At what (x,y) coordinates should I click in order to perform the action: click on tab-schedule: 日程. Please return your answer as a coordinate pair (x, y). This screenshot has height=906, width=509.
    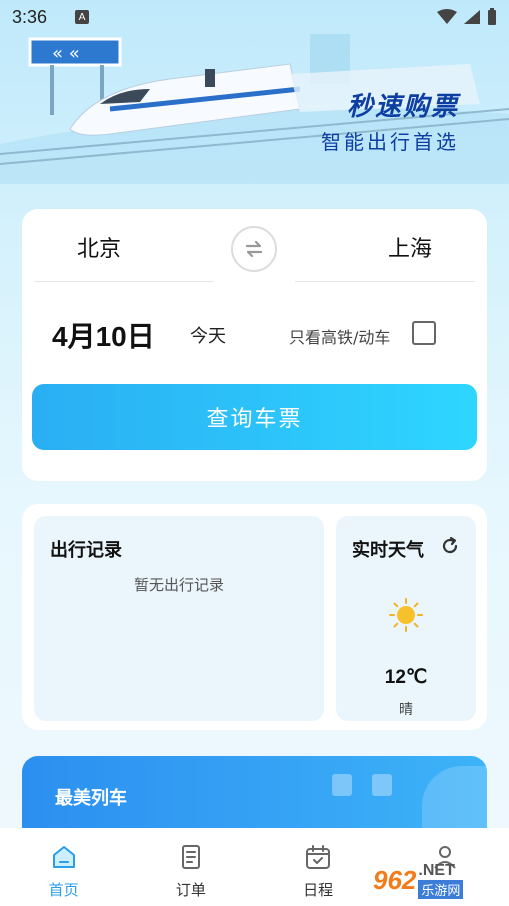
    Looking at the image, I should click on (318, 867).